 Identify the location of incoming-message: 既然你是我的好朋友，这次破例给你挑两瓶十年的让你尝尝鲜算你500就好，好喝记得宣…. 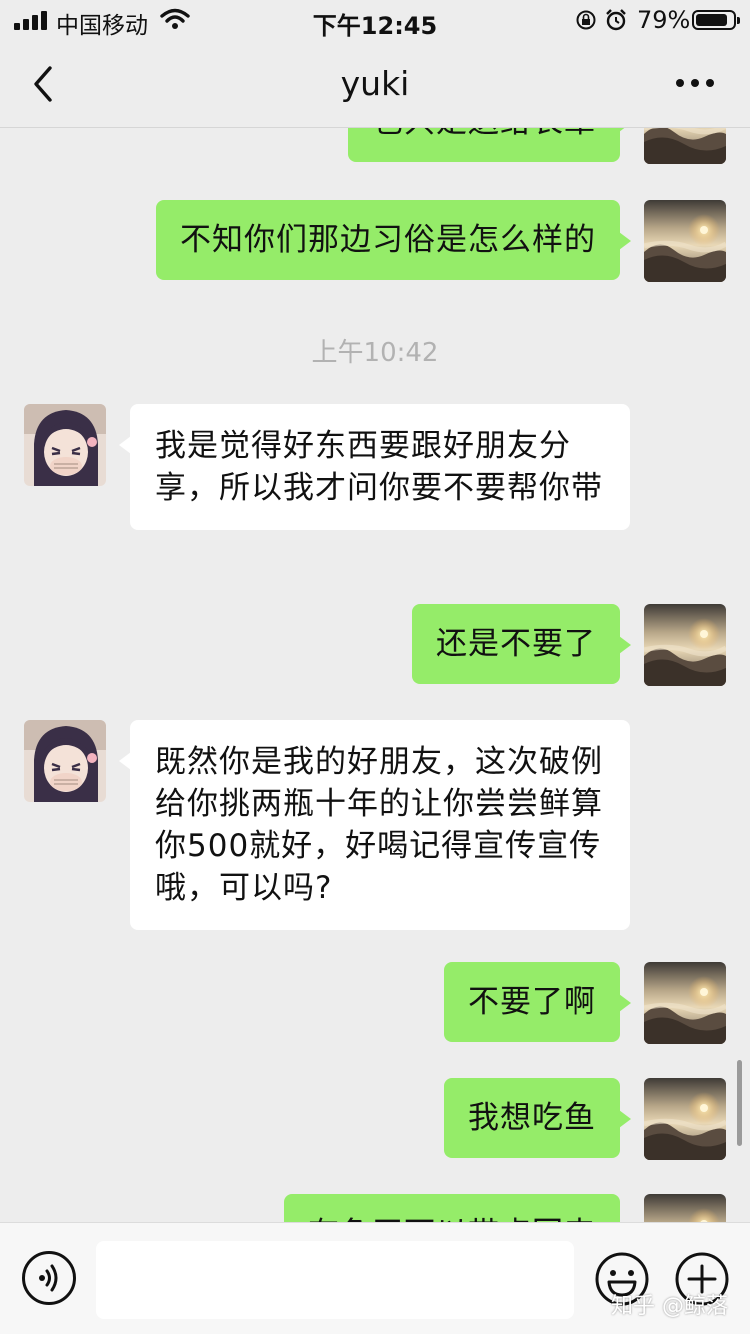
(374, 825).